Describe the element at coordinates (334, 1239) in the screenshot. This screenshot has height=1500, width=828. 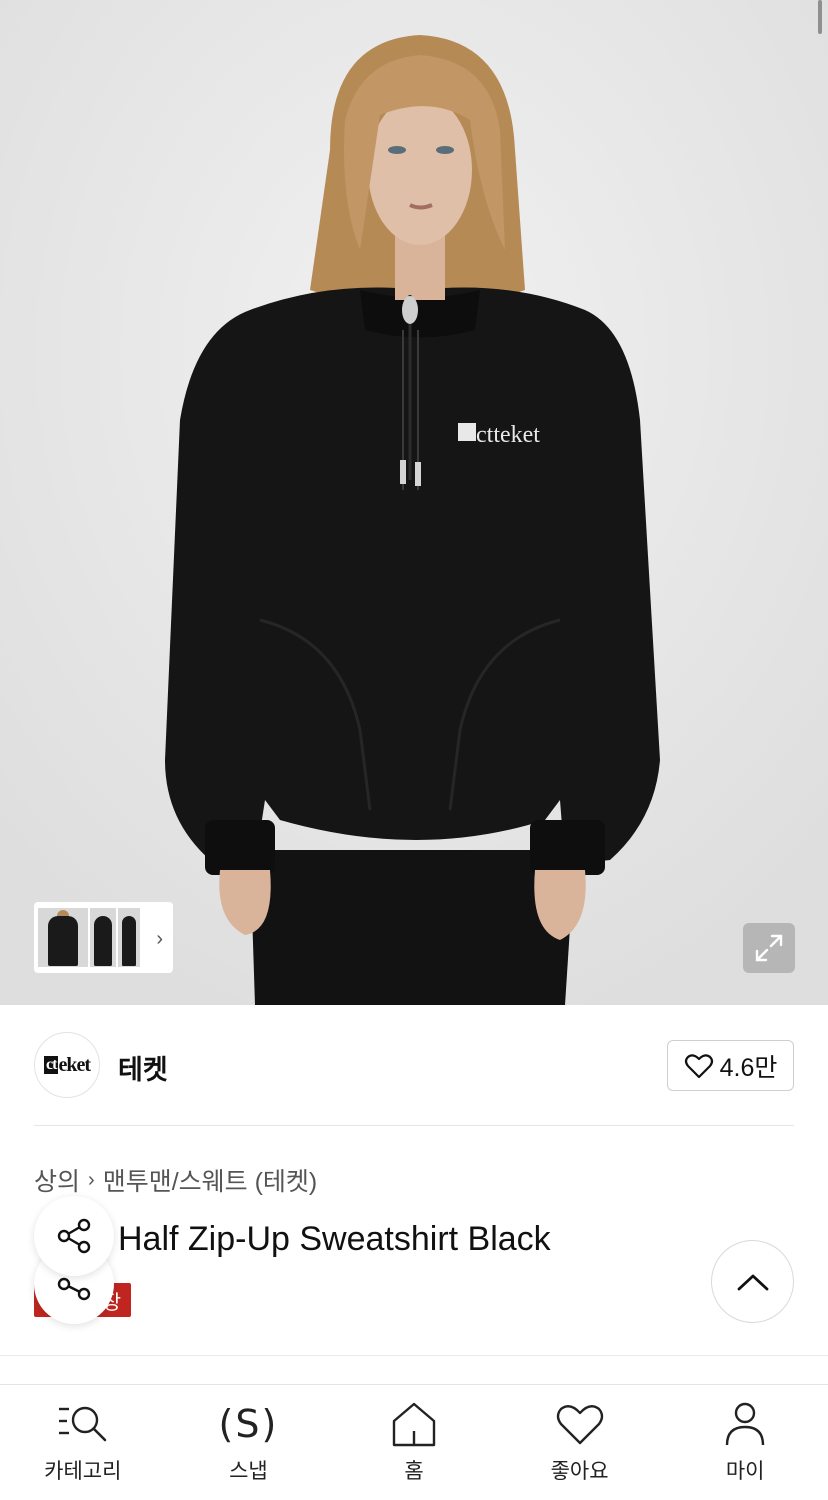
I see `product-title: Half Zip-Up Sweatshirt Black` at that location.